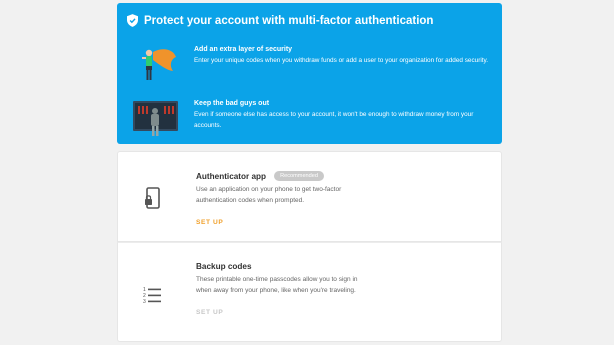  I want to click on shield-icon, so click(132, 20).